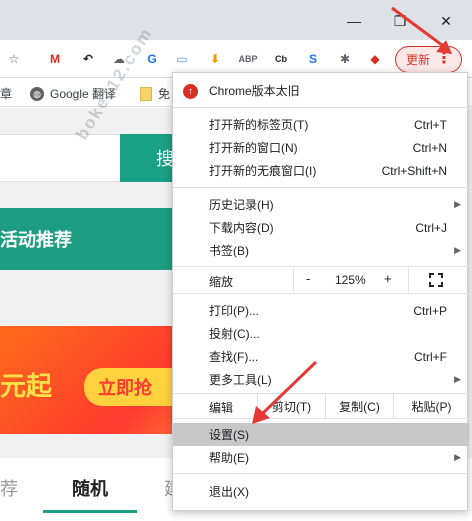  What do you see at coordinates (430, 124) in the screenshot?
I see `menu-shortcut: Ctrl+T` at bounding box center [430, 124].